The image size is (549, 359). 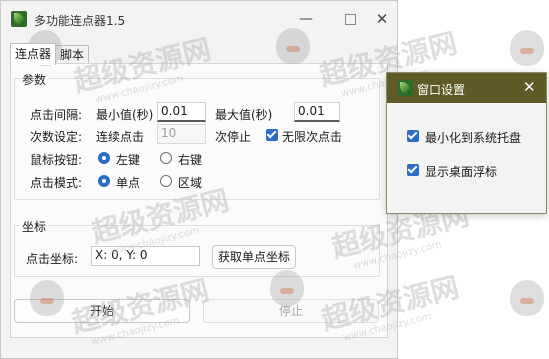 I want to click on infinite-click-label: 无限次点击, so click(x=312, y=137).